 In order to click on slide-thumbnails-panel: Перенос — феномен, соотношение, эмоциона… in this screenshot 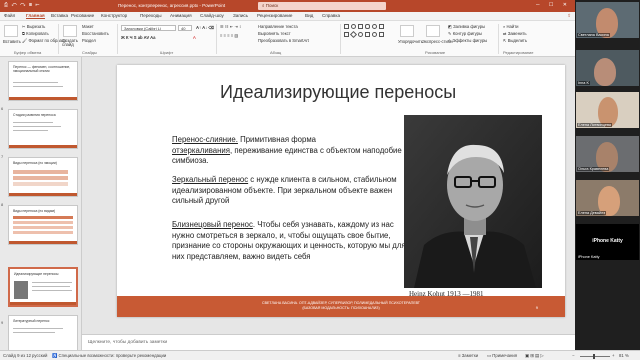, I will do `click(41, 203)`.